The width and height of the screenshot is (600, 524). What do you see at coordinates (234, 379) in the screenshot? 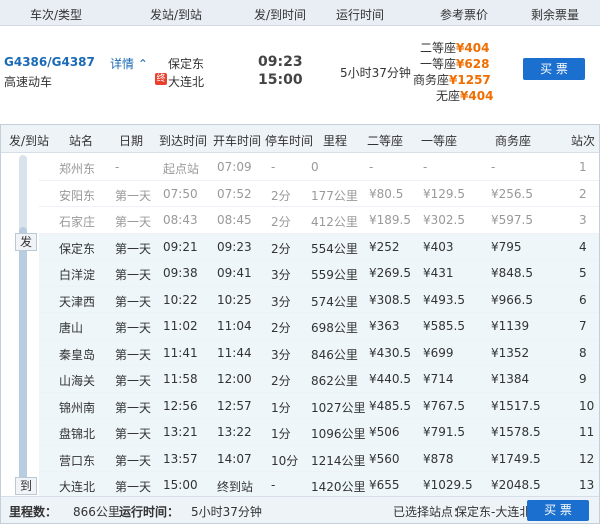
I see `departure-time: 12:00` at bounding box center [234, 379].